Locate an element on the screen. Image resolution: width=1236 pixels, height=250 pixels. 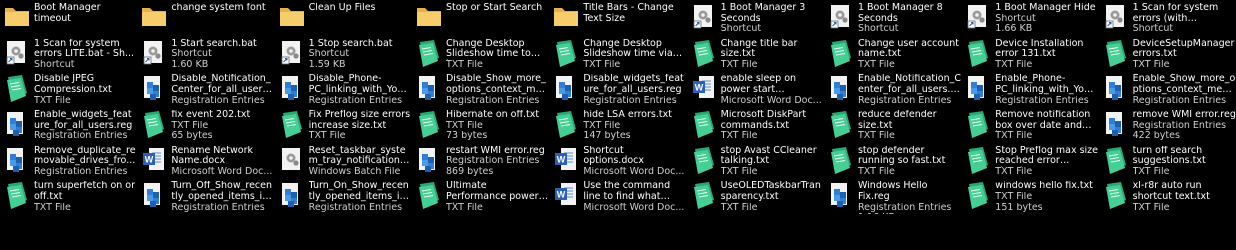
file-name: 1 Boot Manager 8 Seconds is located at coordinates (900, 13).